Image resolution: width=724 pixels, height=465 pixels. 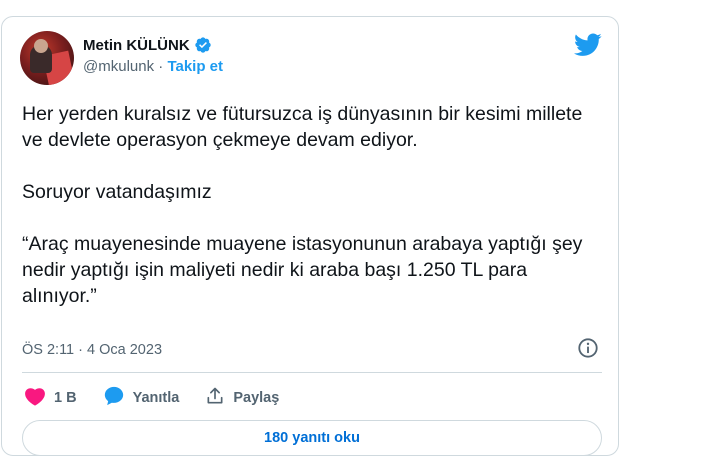 I want to click on share-label: Paylaş, so click(x=256, y=398).